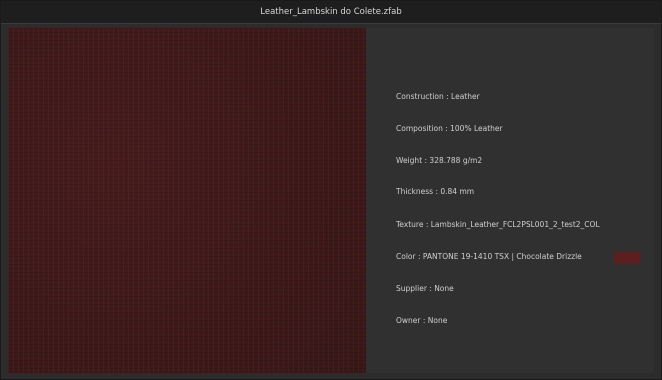 The height and width of the screenshot is (380, 662). What do you see at coordinates (422, 320) in the screenshot?
I see `owner-text: Owner : None` at bounding box center [422, 320].